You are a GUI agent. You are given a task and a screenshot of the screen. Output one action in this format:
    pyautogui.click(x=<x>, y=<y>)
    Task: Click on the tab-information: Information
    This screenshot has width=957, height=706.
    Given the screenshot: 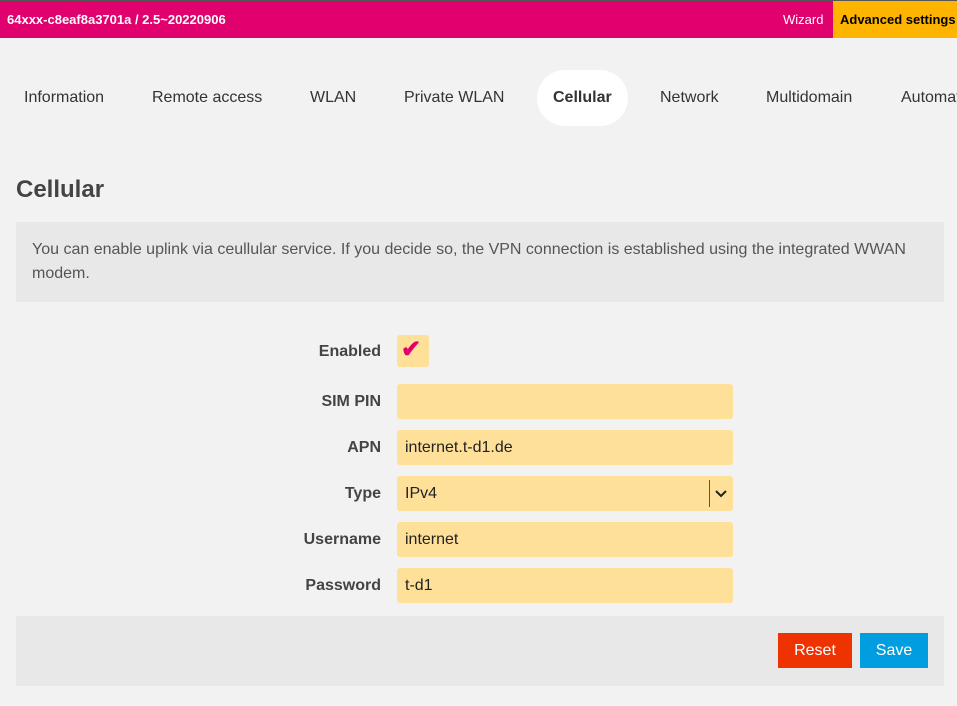 What is the action you would take?
    pyautogui.click(x=64, y=98)
    